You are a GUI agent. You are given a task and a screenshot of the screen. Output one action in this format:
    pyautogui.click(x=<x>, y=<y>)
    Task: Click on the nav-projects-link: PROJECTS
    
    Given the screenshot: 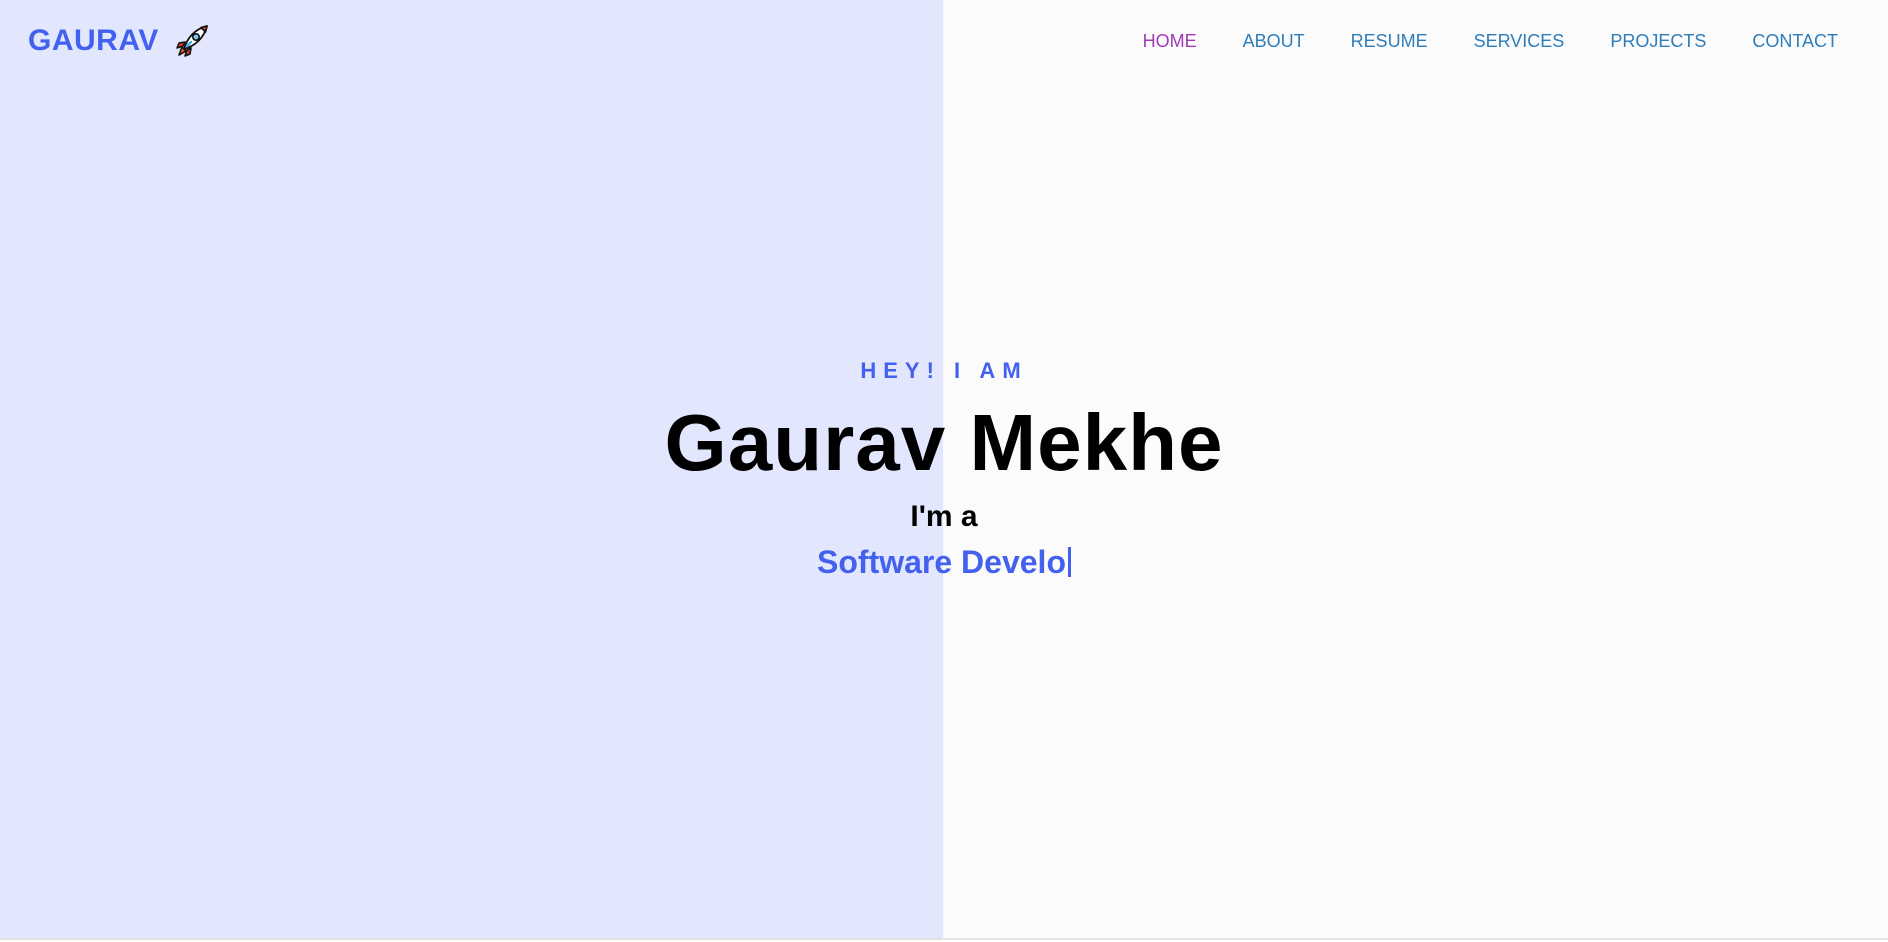 What is the action you would take?
    pyautogui.click(x=1658, y=41)
    